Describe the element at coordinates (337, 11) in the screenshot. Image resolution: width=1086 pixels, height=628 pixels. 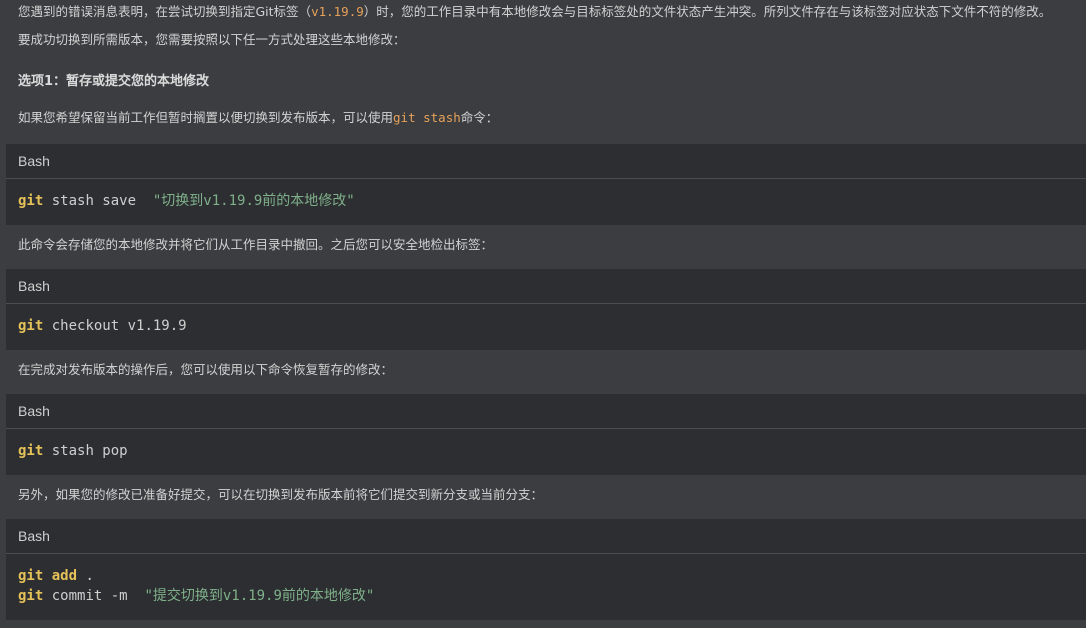
I see `inline-code-tag: v1.19.9` at that location.